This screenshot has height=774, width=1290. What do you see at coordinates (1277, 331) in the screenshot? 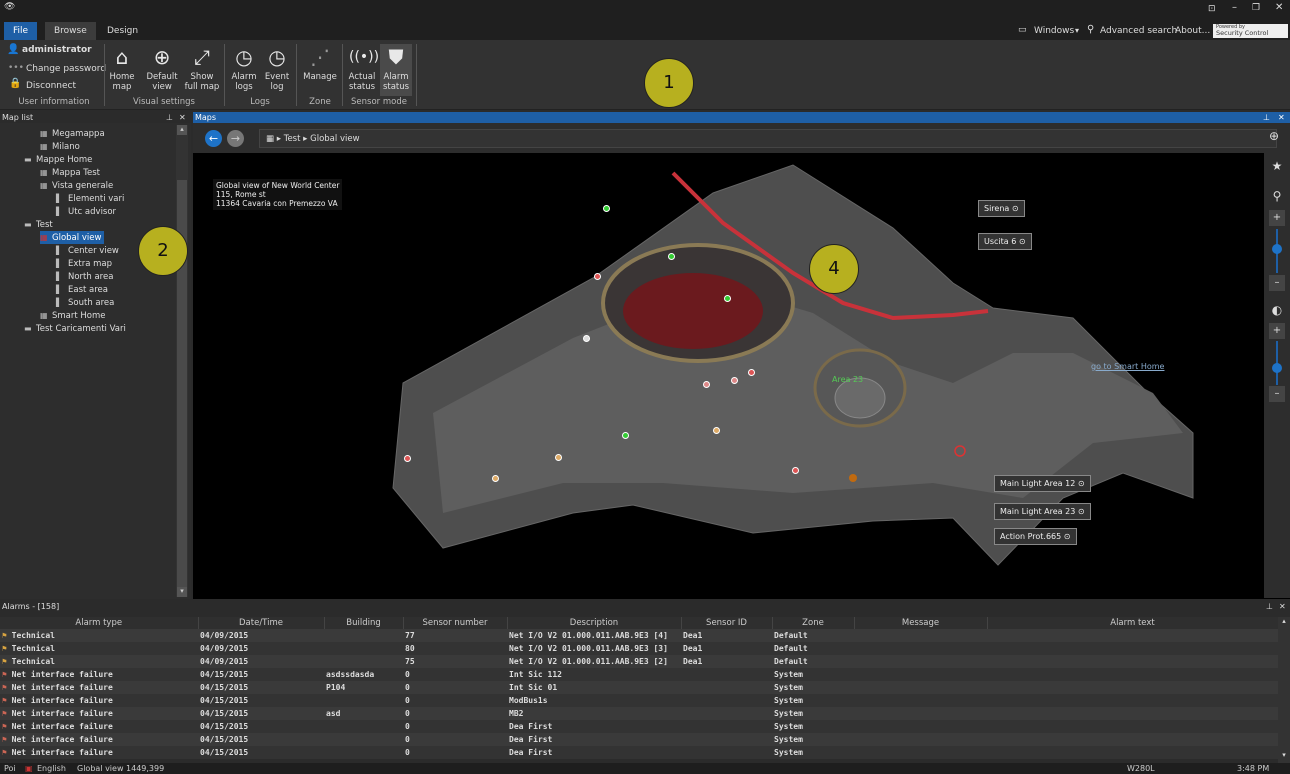
I see `contrast-plus-button: +` at bounding box center [1277, 331].